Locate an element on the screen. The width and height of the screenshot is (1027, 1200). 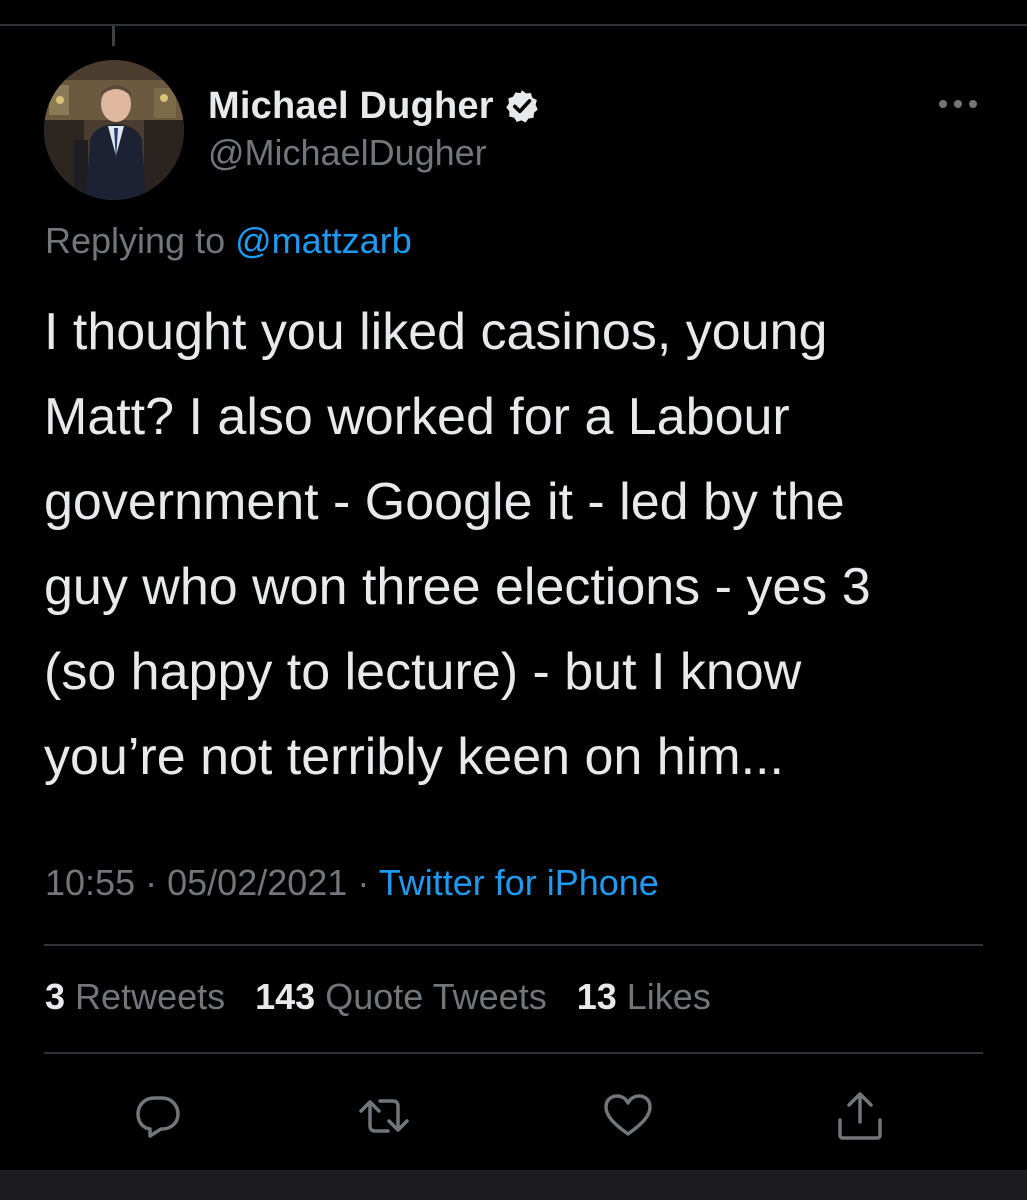
engagement-stats: 3 Retweets 143 Quote Tweets 13 Likes is located at coordinates (388, 997).